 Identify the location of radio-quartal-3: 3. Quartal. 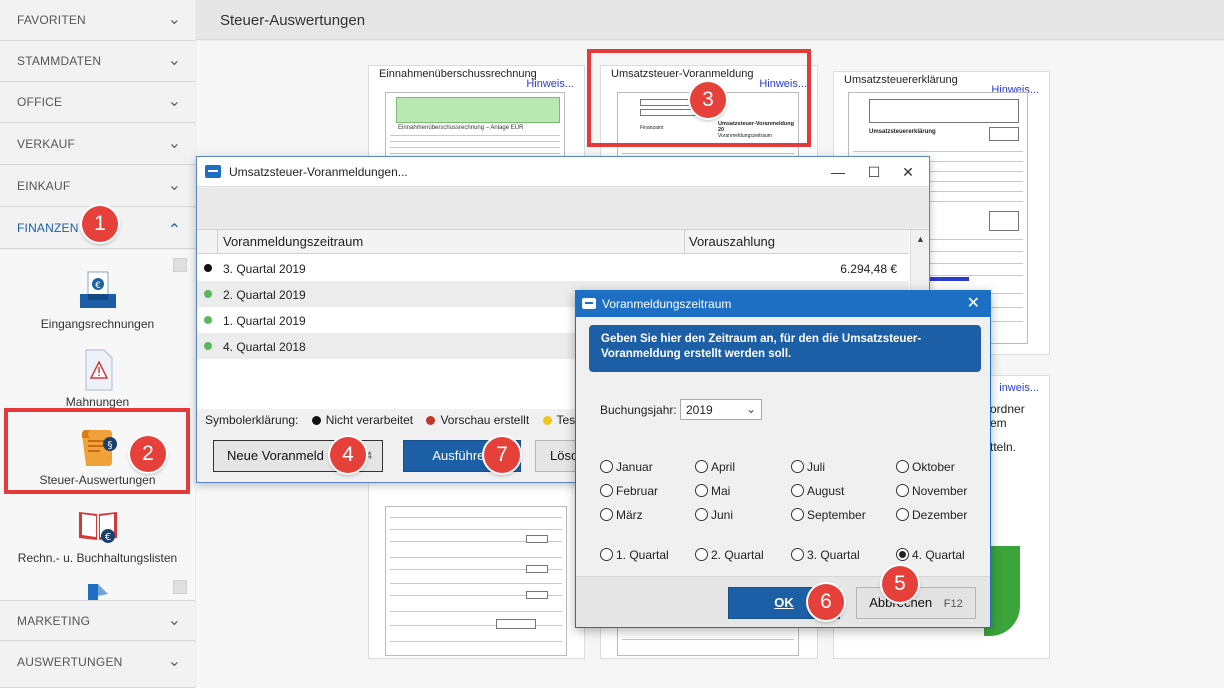
(825, 555).